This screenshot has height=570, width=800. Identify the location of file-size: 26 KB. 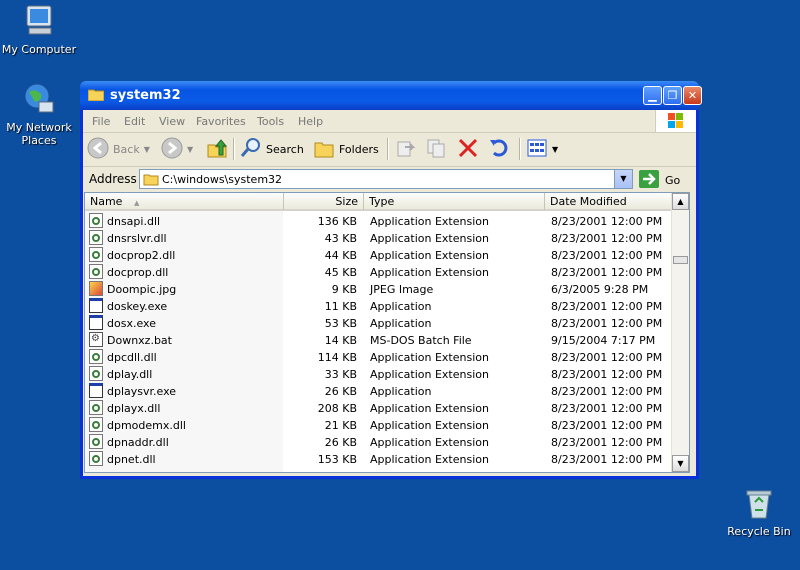
(340, 442).